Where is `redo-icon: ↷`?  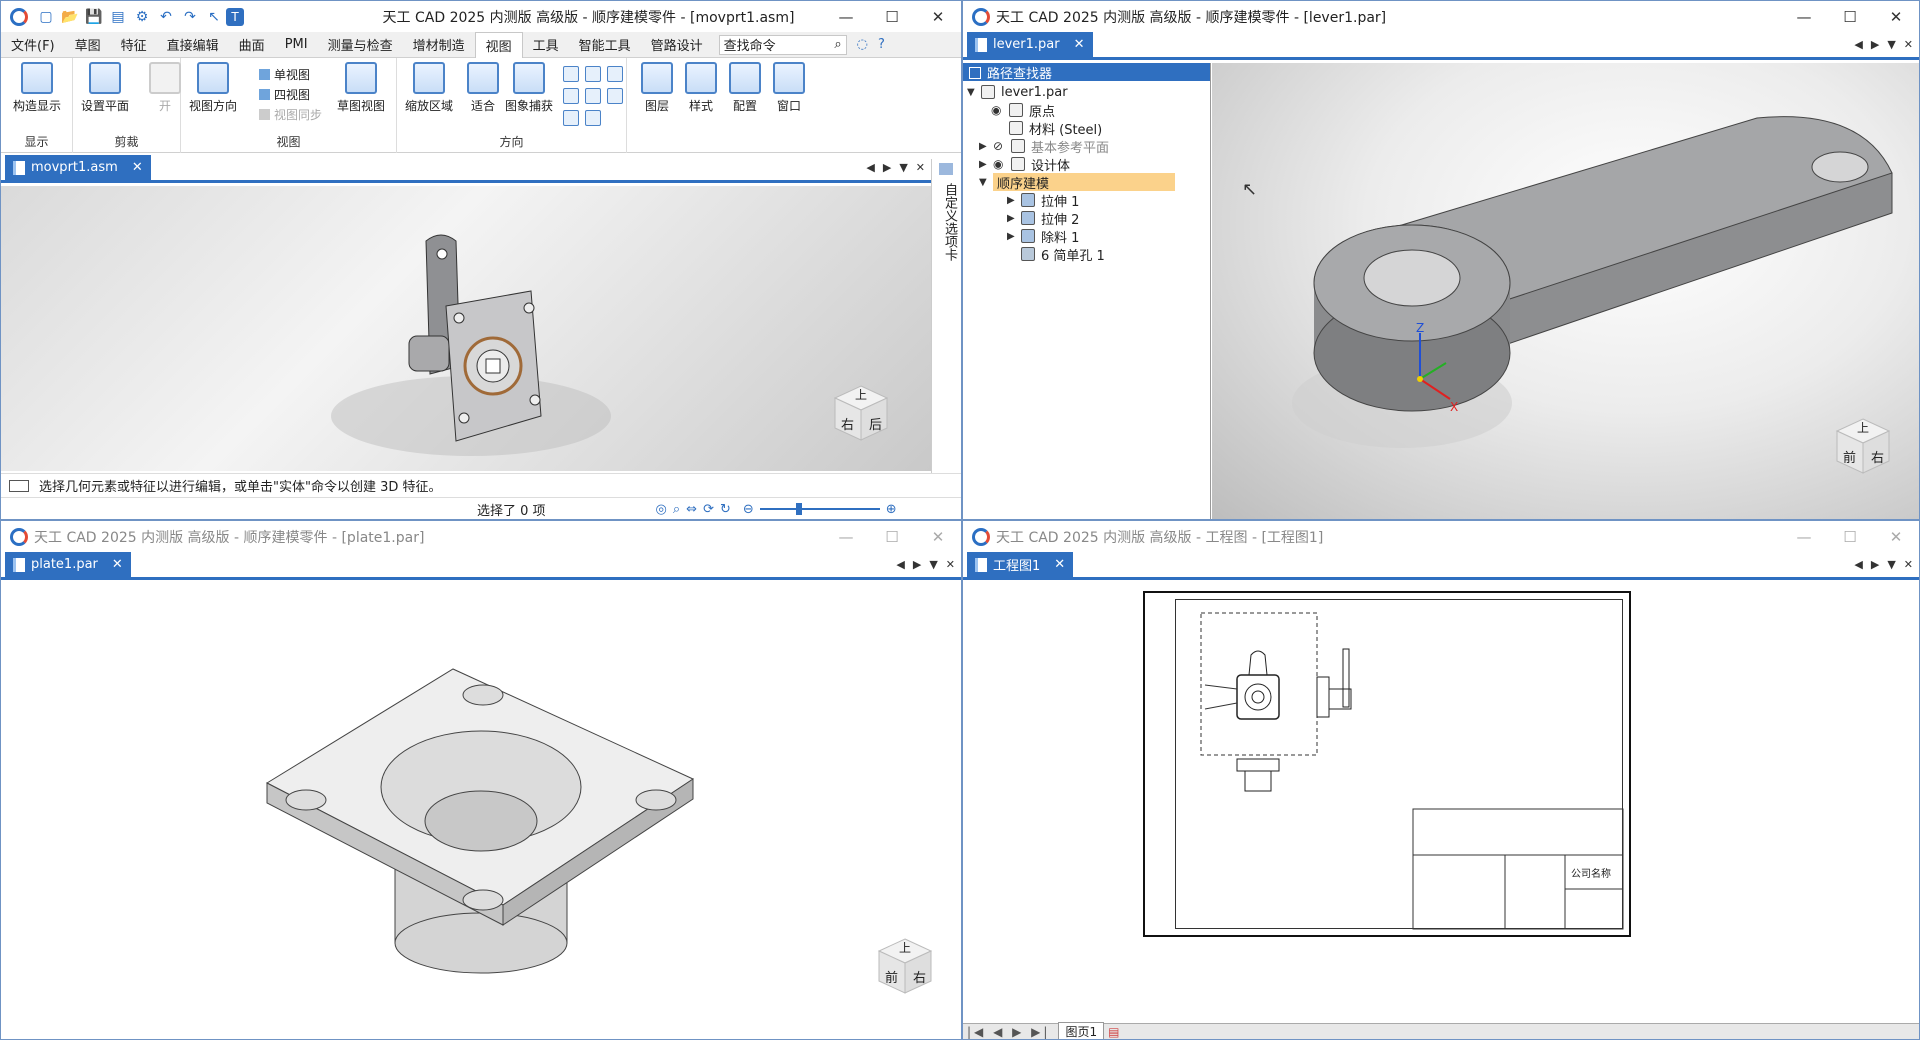
redo-icon: ↷ is located at coordinates (190, 17).